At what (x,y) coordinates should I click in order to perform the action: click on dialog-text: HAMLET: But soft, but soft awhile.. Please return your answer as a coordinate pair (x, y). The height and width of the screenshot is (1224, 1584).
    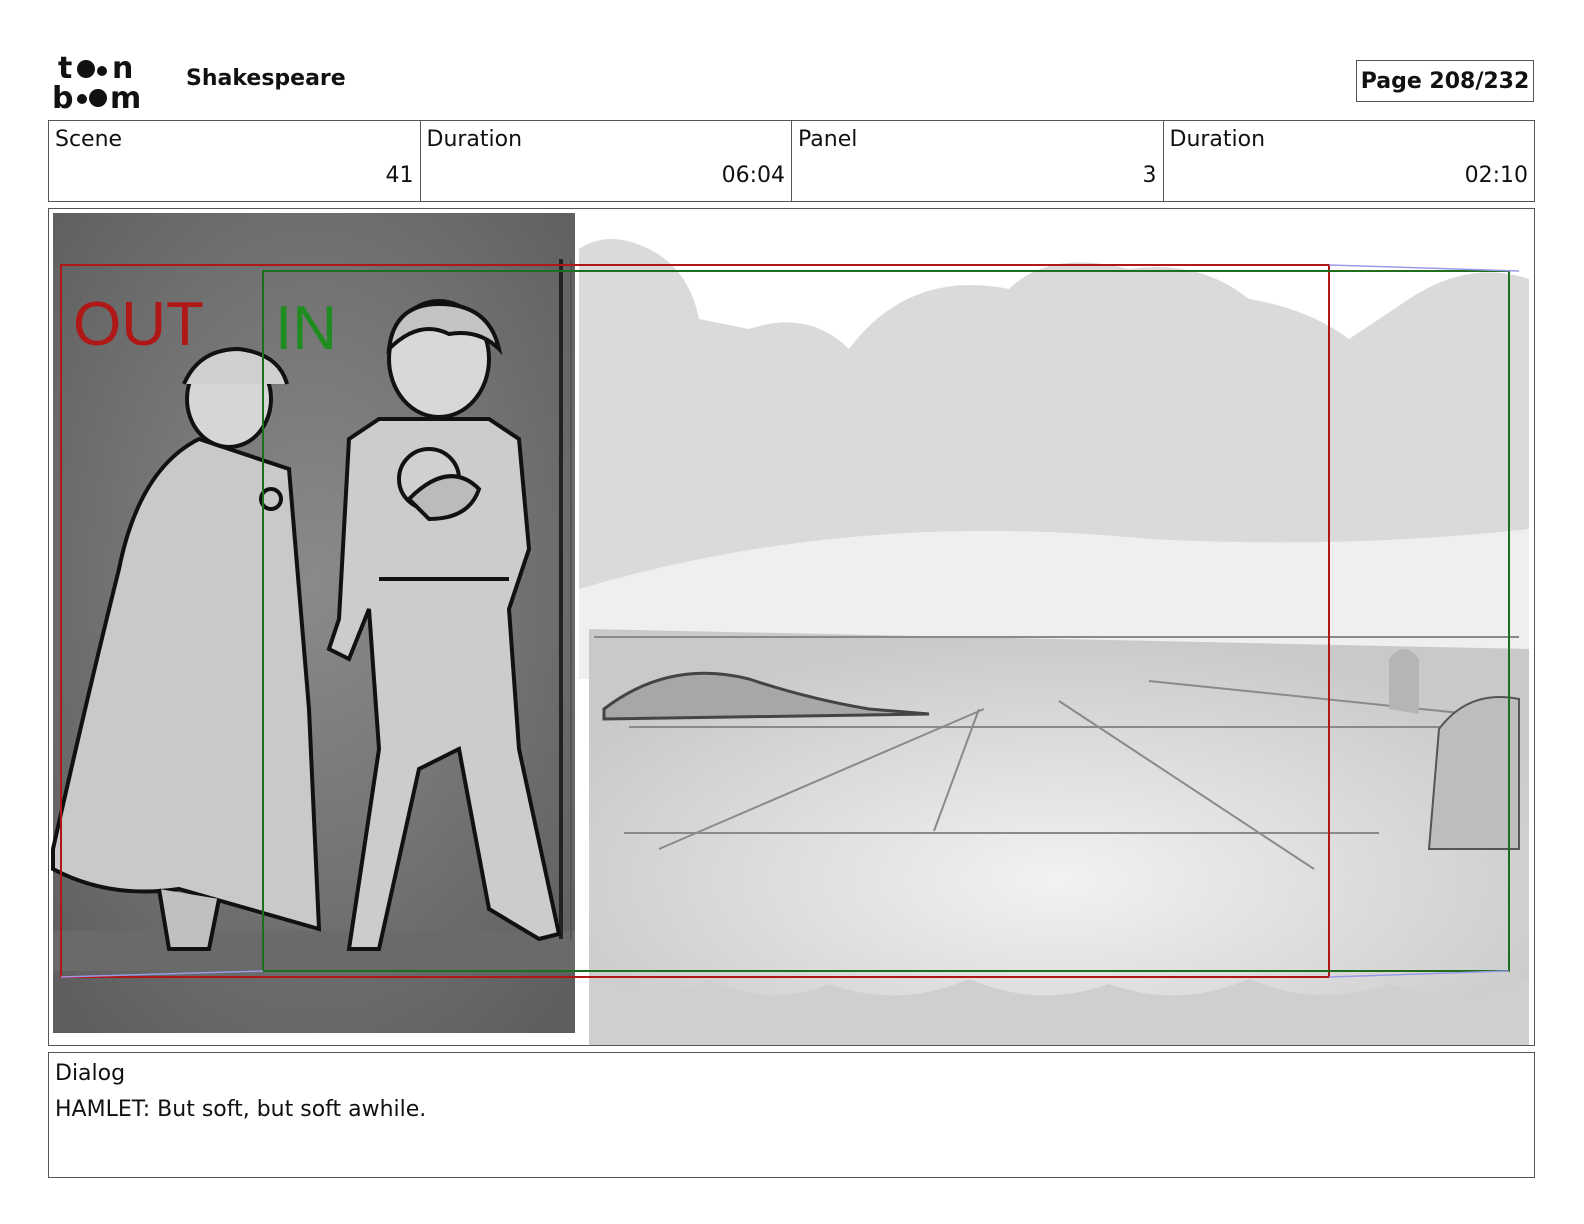
    Looking at the image, I should click on (241, 1109).